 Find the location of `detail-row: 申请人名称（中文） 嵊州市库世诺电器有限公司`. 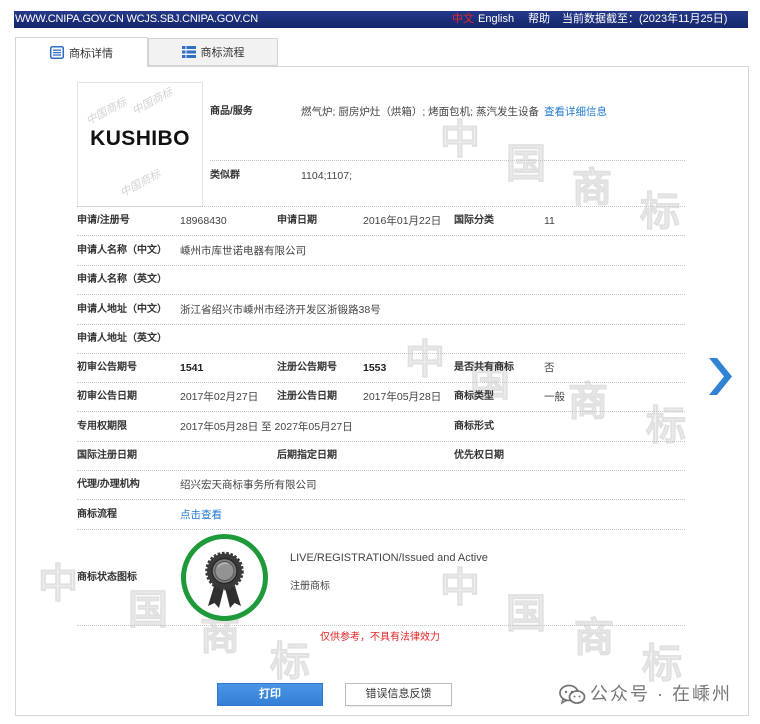

detail-row: 申请人名称（中文） 嵊州市库世诺电器有限公司 is located at coordinates (381, 251).